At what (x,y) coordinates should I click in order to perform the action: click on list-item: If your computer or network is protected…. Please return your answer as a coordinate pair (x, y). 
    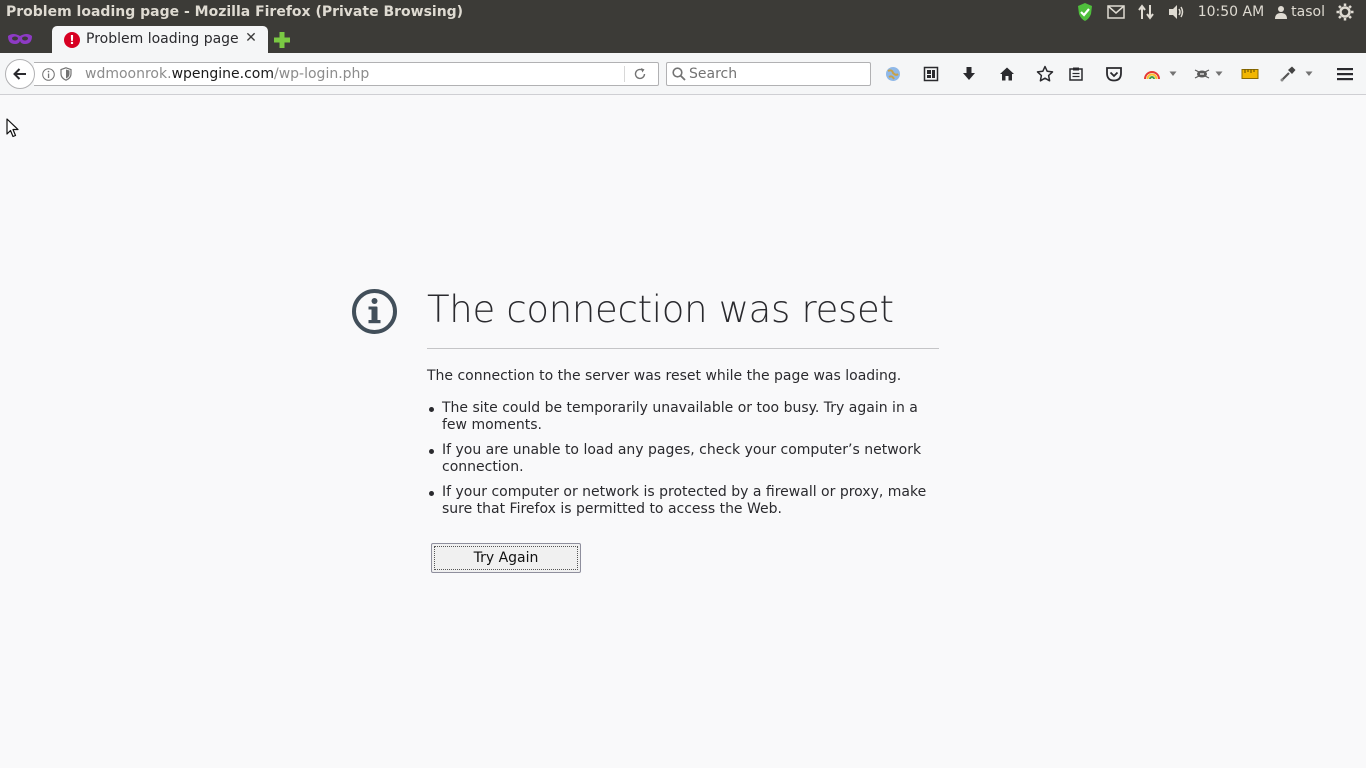
    Looking at the image, I should click on (684, 501).